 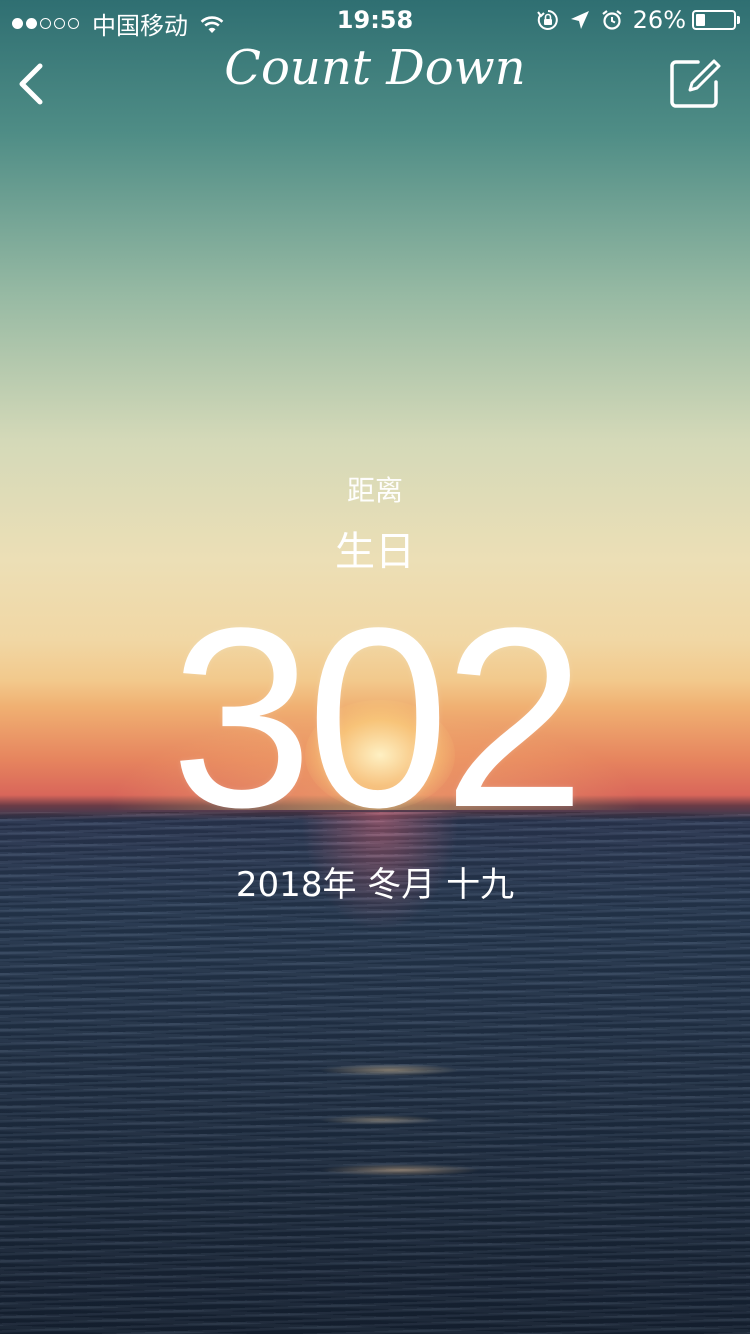 What do you see at coordinates (738, 20) in the screenshot?
I see `battery-tip` at bounding box center [738, 20].